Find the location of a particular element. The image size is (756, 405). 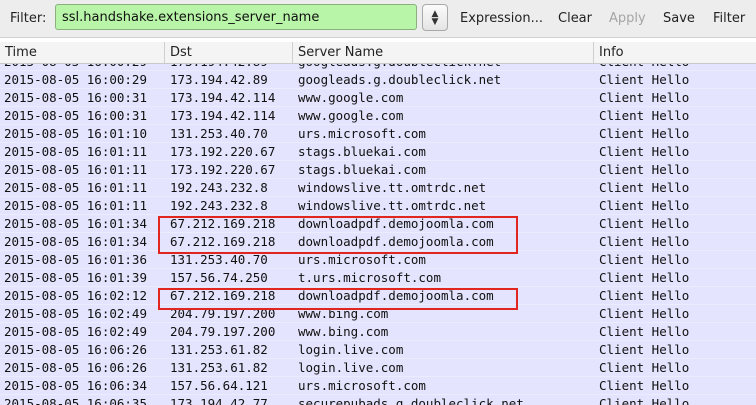

time-cell: 2015-08-05 16:01:10 is located at coordinates (75, 133).